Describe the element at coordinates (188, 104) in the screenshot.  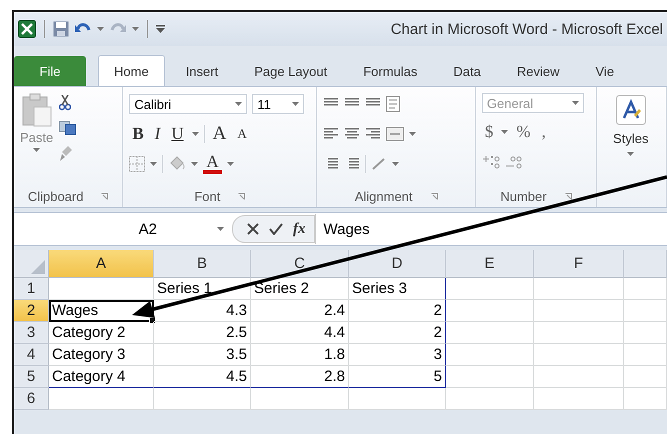
I see `font-name-dropdown: Calibri` at that location.